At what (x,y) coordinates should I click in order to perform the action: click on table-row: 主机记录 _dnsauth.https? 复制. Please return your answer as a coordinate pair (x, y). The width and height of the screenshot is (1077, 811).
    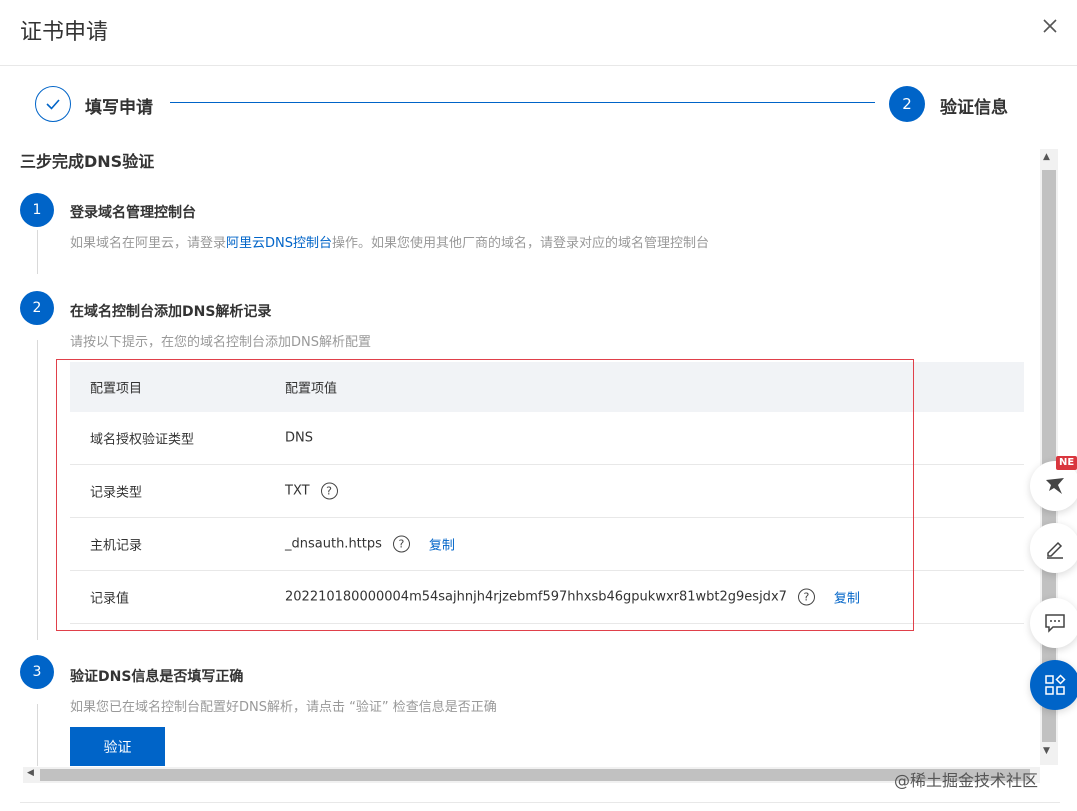
    Looking at the image, I should click on (547, 544).